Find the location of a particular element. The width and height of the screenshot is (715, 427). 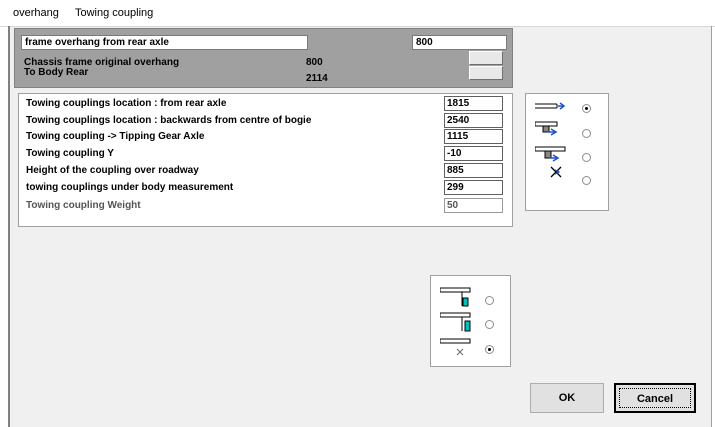

coupling-under-frame-icon is located at coordinates (550, 130).